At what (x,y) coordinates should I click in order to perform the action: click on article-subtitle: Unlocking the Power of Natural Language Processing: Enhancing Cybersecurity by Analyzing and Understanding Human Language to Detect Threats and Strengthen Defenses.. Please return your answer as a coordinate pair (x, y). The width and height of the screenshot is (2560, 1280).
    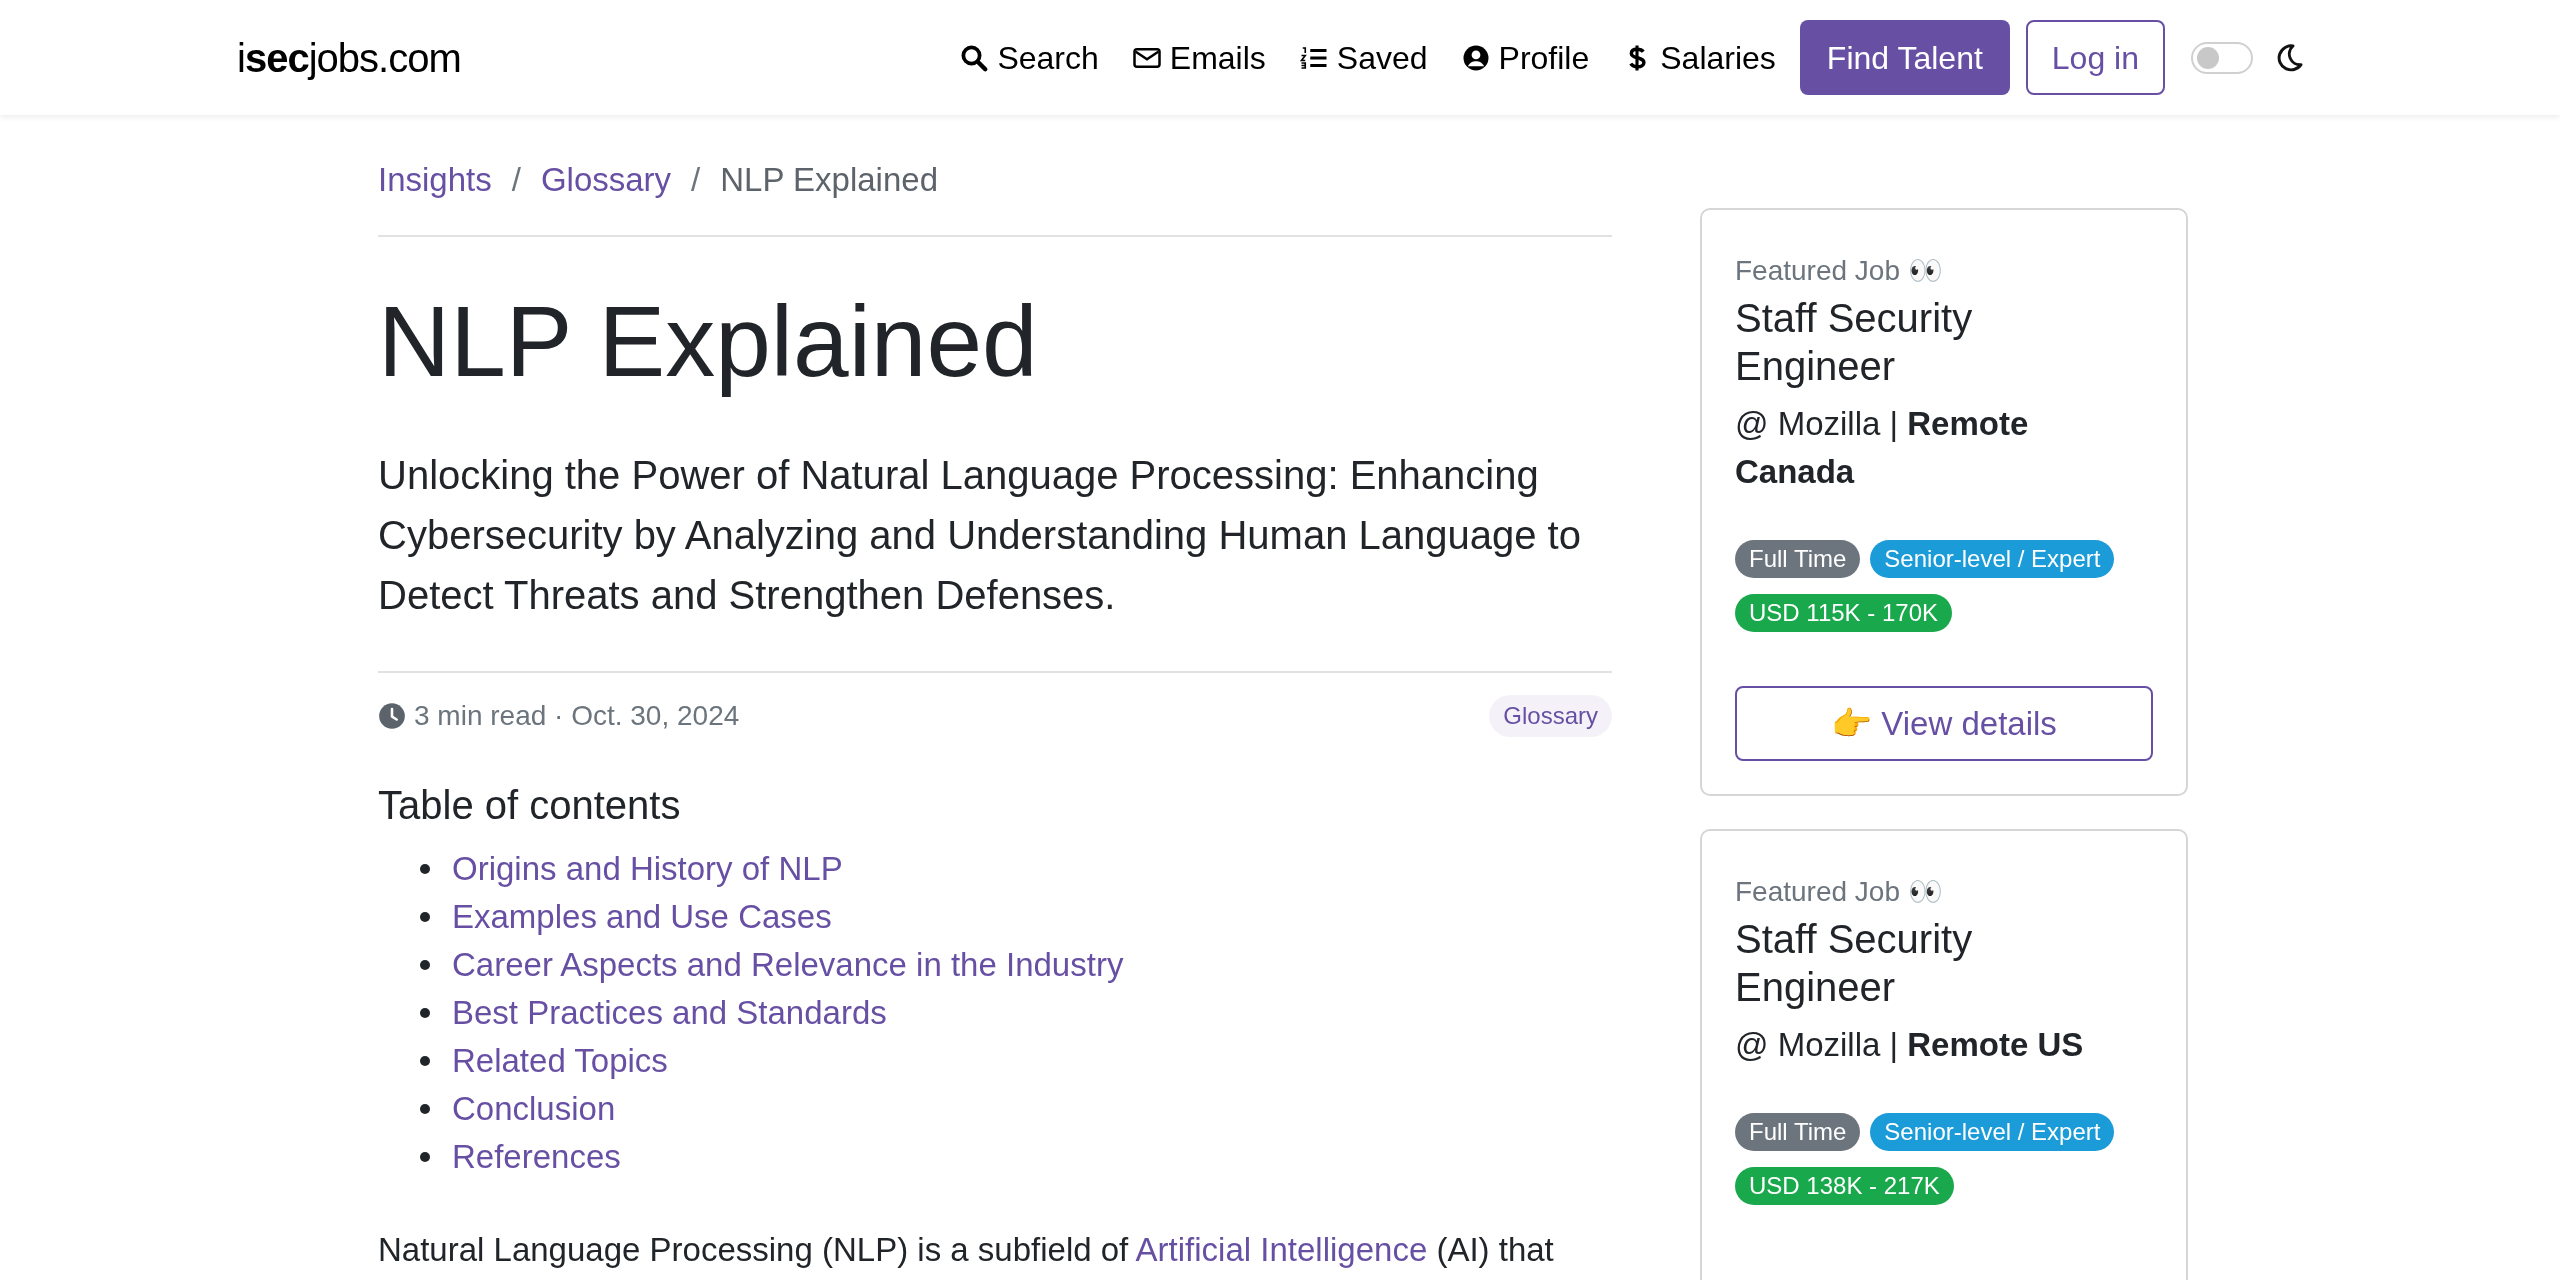
    Looking at the image, I should click on (995, 558).